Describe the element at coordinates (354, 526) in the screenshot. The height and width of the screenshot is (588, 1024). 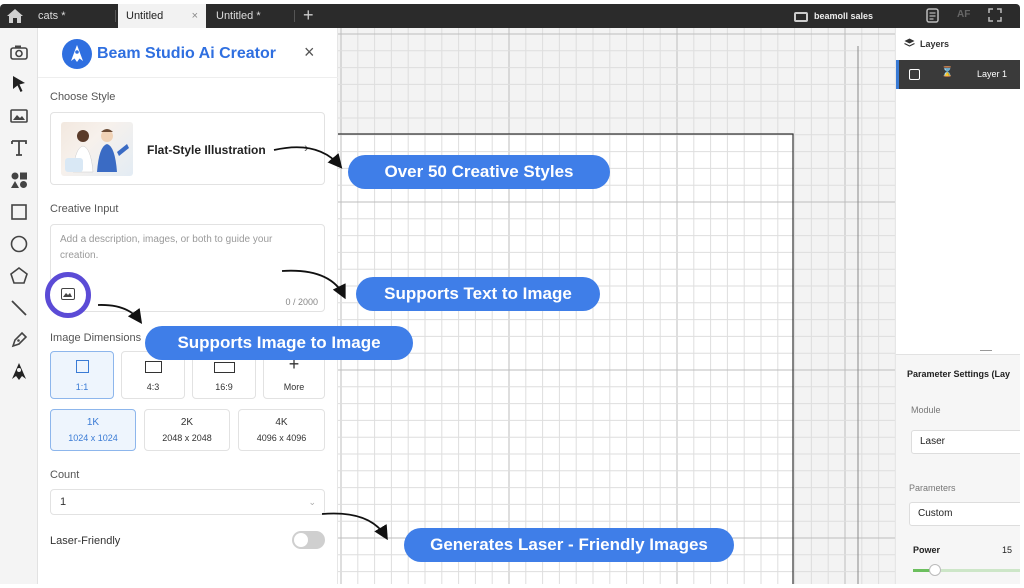
I see `arrow-to-laser-friendly` at that location.